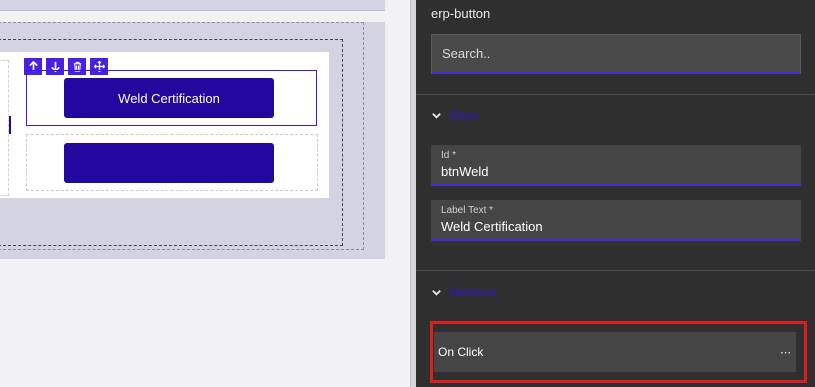 The image size is (815, 387). I want to click on on-click-event-row: On Click ⋯, so click(615, 352).